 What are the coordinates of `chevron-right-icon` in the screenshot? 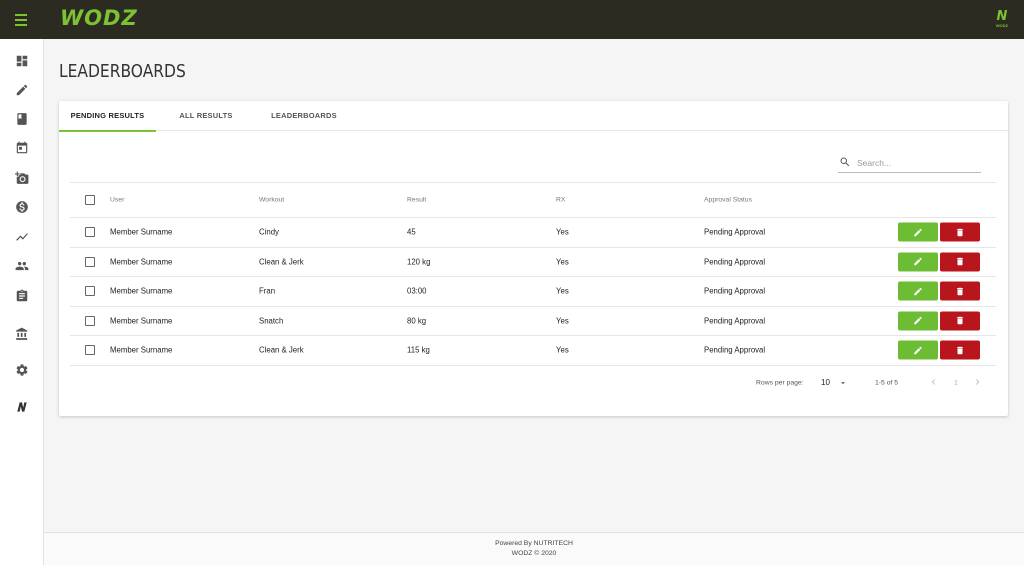 It's located at (977, 382).